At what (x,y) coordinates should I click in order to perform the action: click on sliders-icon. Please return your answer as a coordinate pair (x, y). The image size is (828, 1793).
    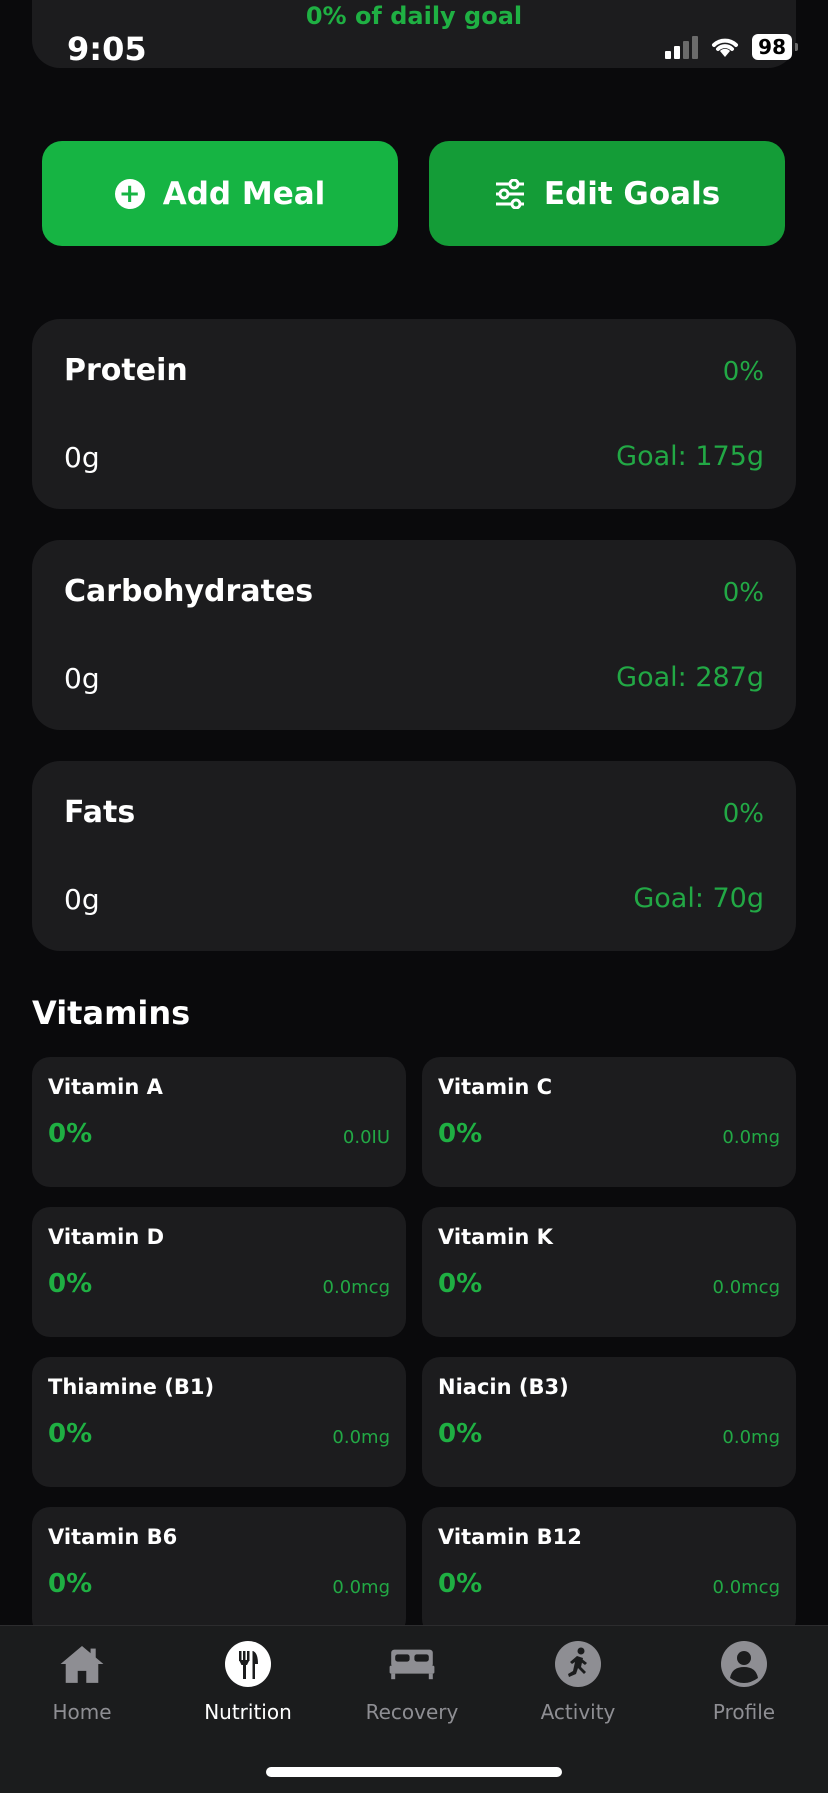
    Looking at the image, I should click on (509, 193).